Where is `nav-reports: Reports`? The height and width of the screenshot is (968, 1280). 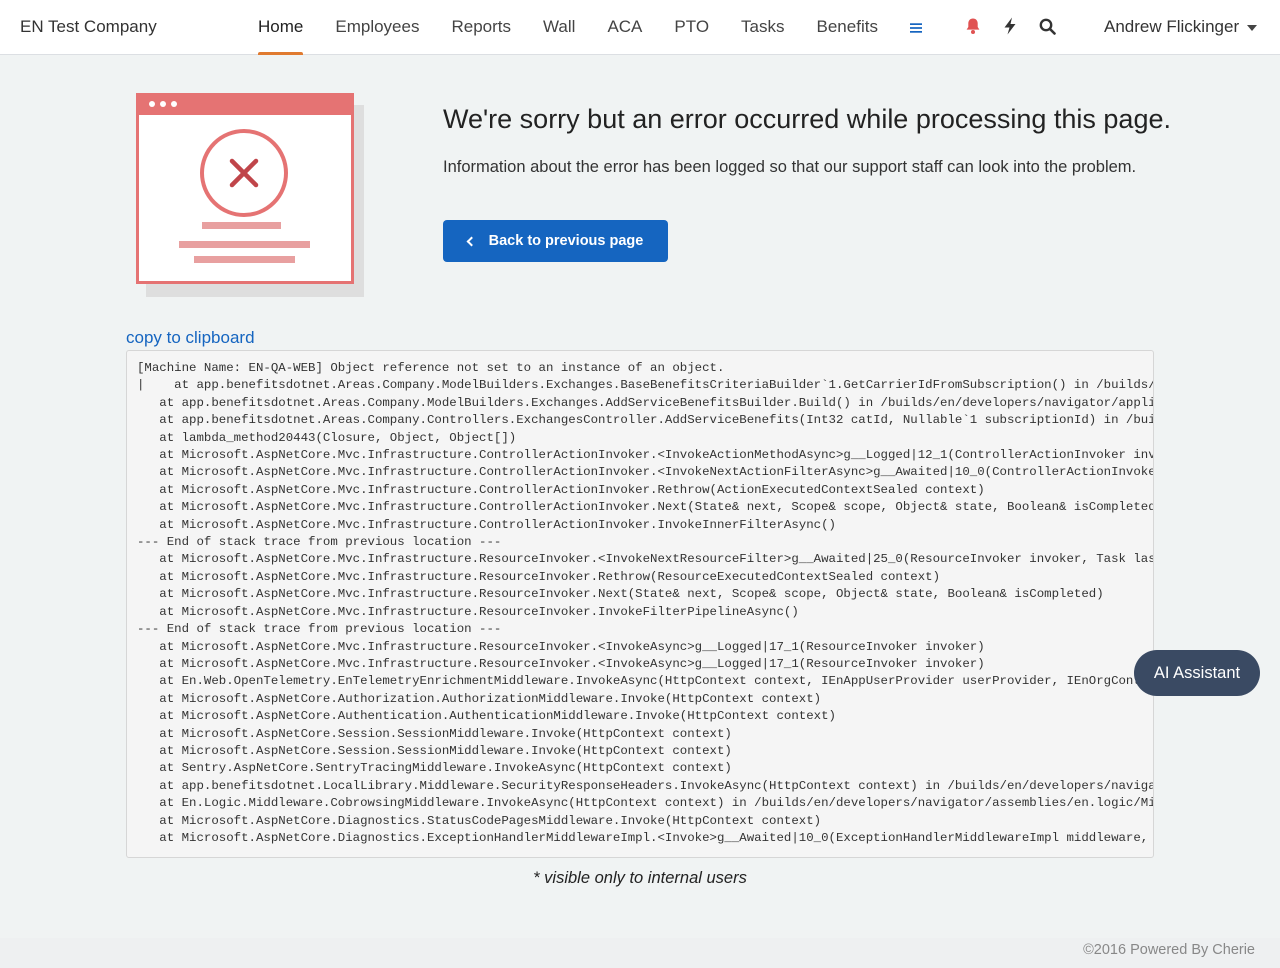
nav-reports: Reports is located at coordinates (481, 27).